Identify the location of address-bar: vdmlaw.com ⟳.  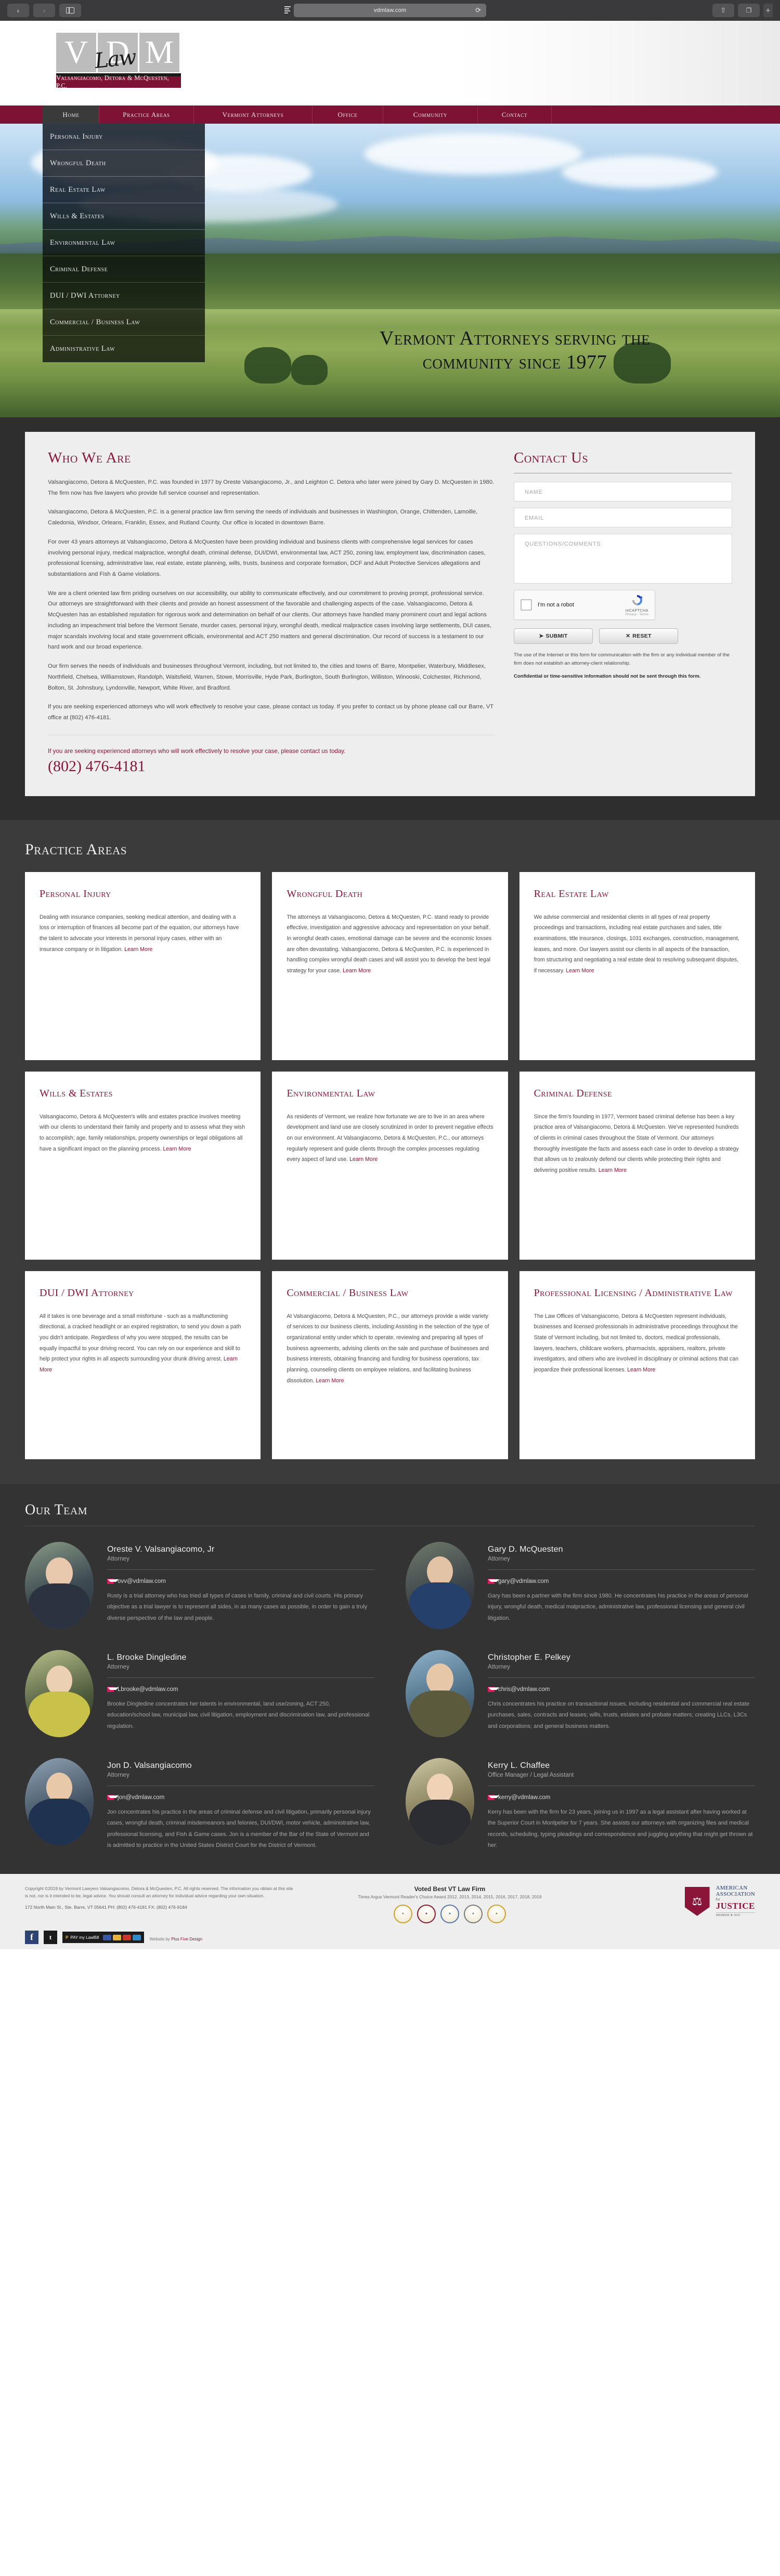
(385, 10).